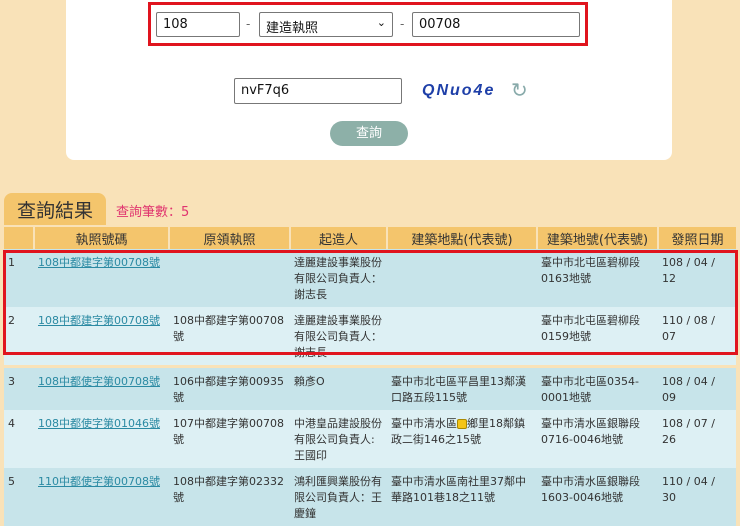  Describe the element at coordinates (696, 238) in the screenshot. I see `col-header-date: 發照日期` at that location.